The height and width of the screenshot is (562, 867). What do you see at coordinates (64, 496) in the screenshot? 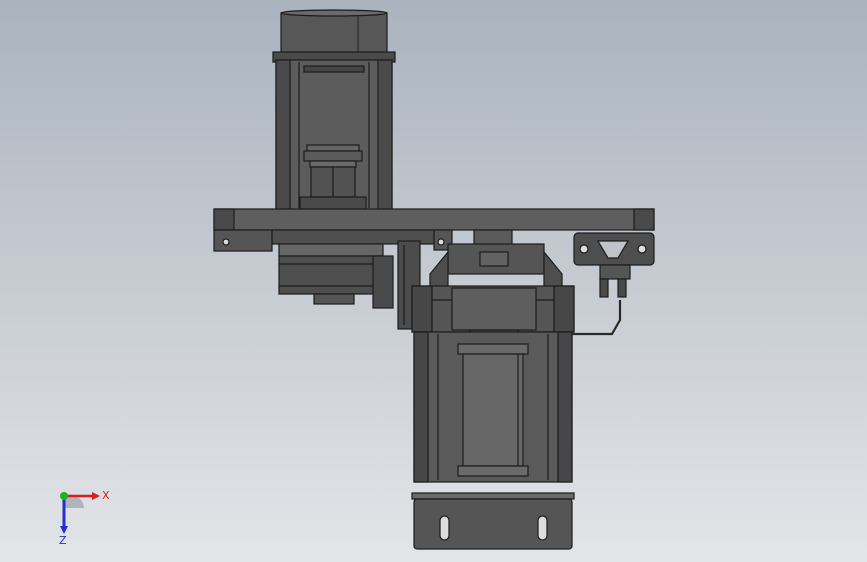
I see `y-axis-icon` at bounding box center [64, 496].